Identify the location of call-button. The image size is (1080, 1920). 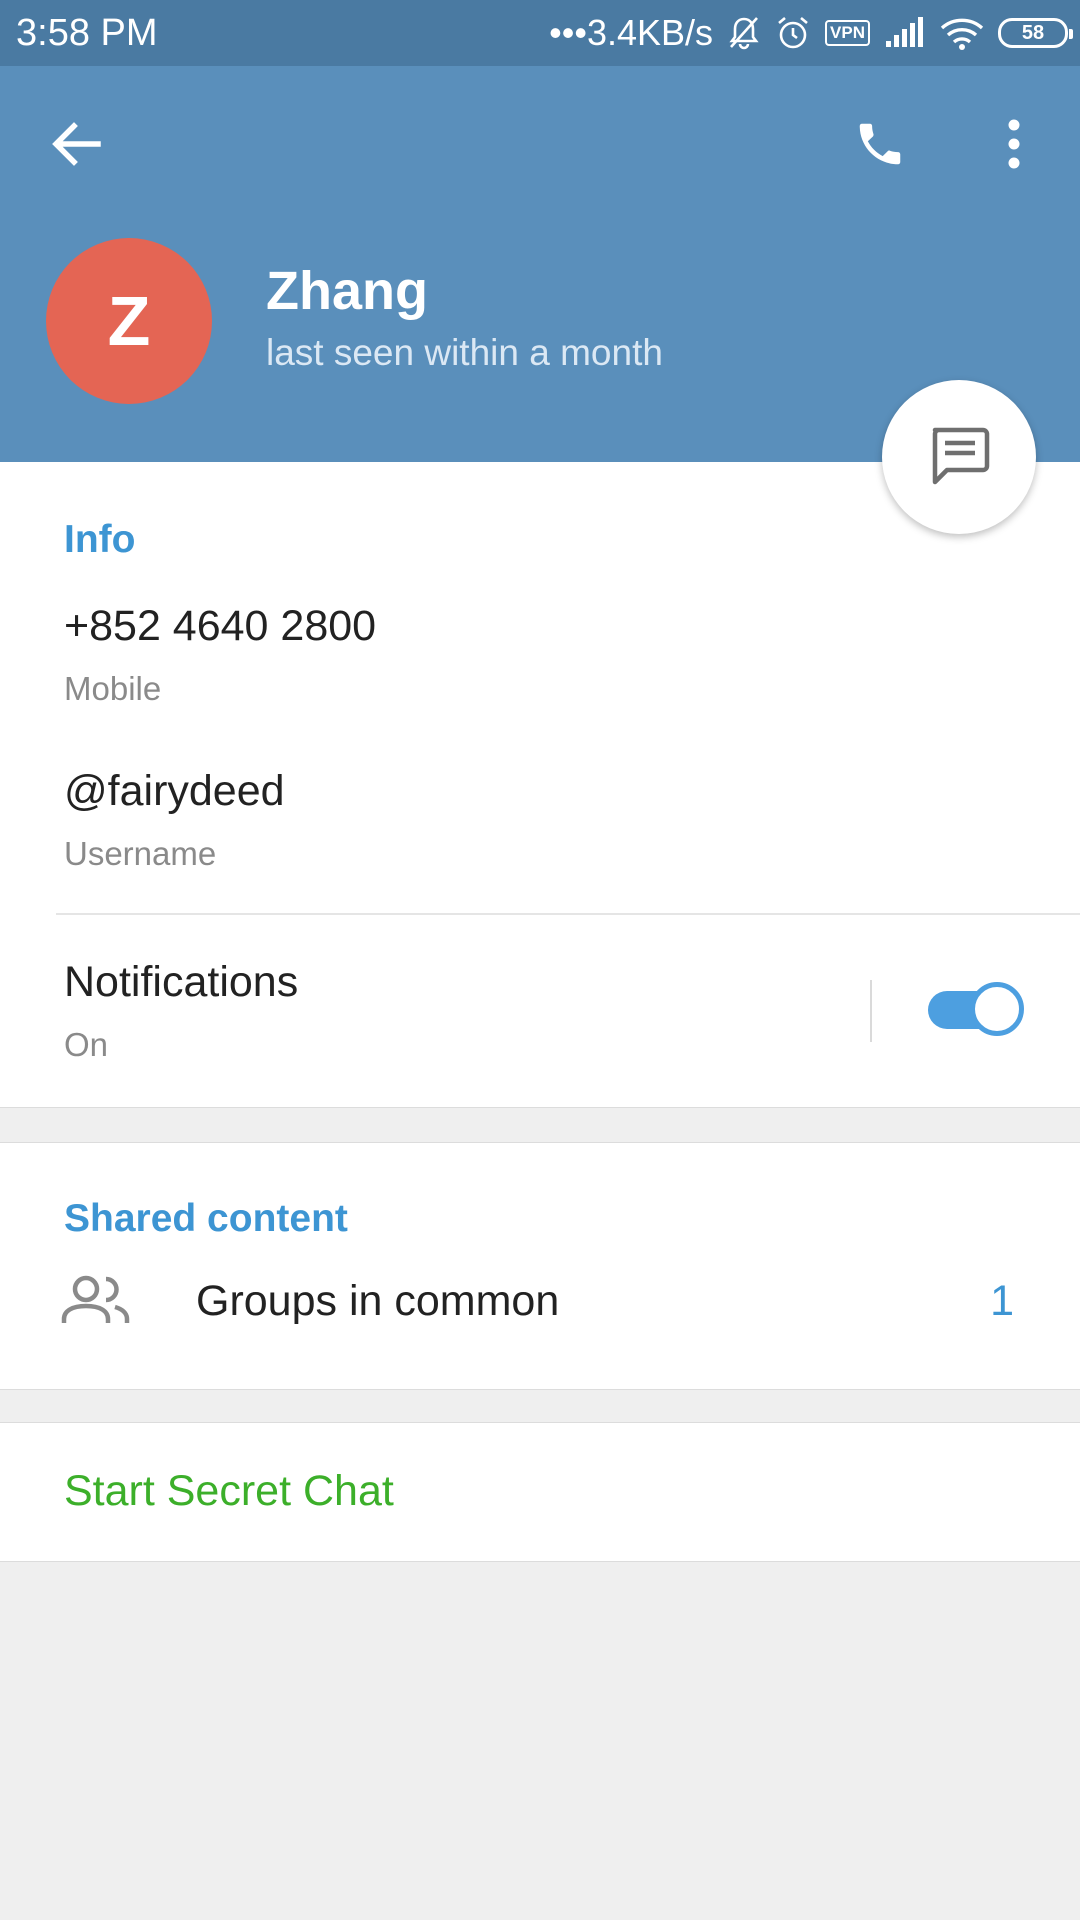
(880, 144).